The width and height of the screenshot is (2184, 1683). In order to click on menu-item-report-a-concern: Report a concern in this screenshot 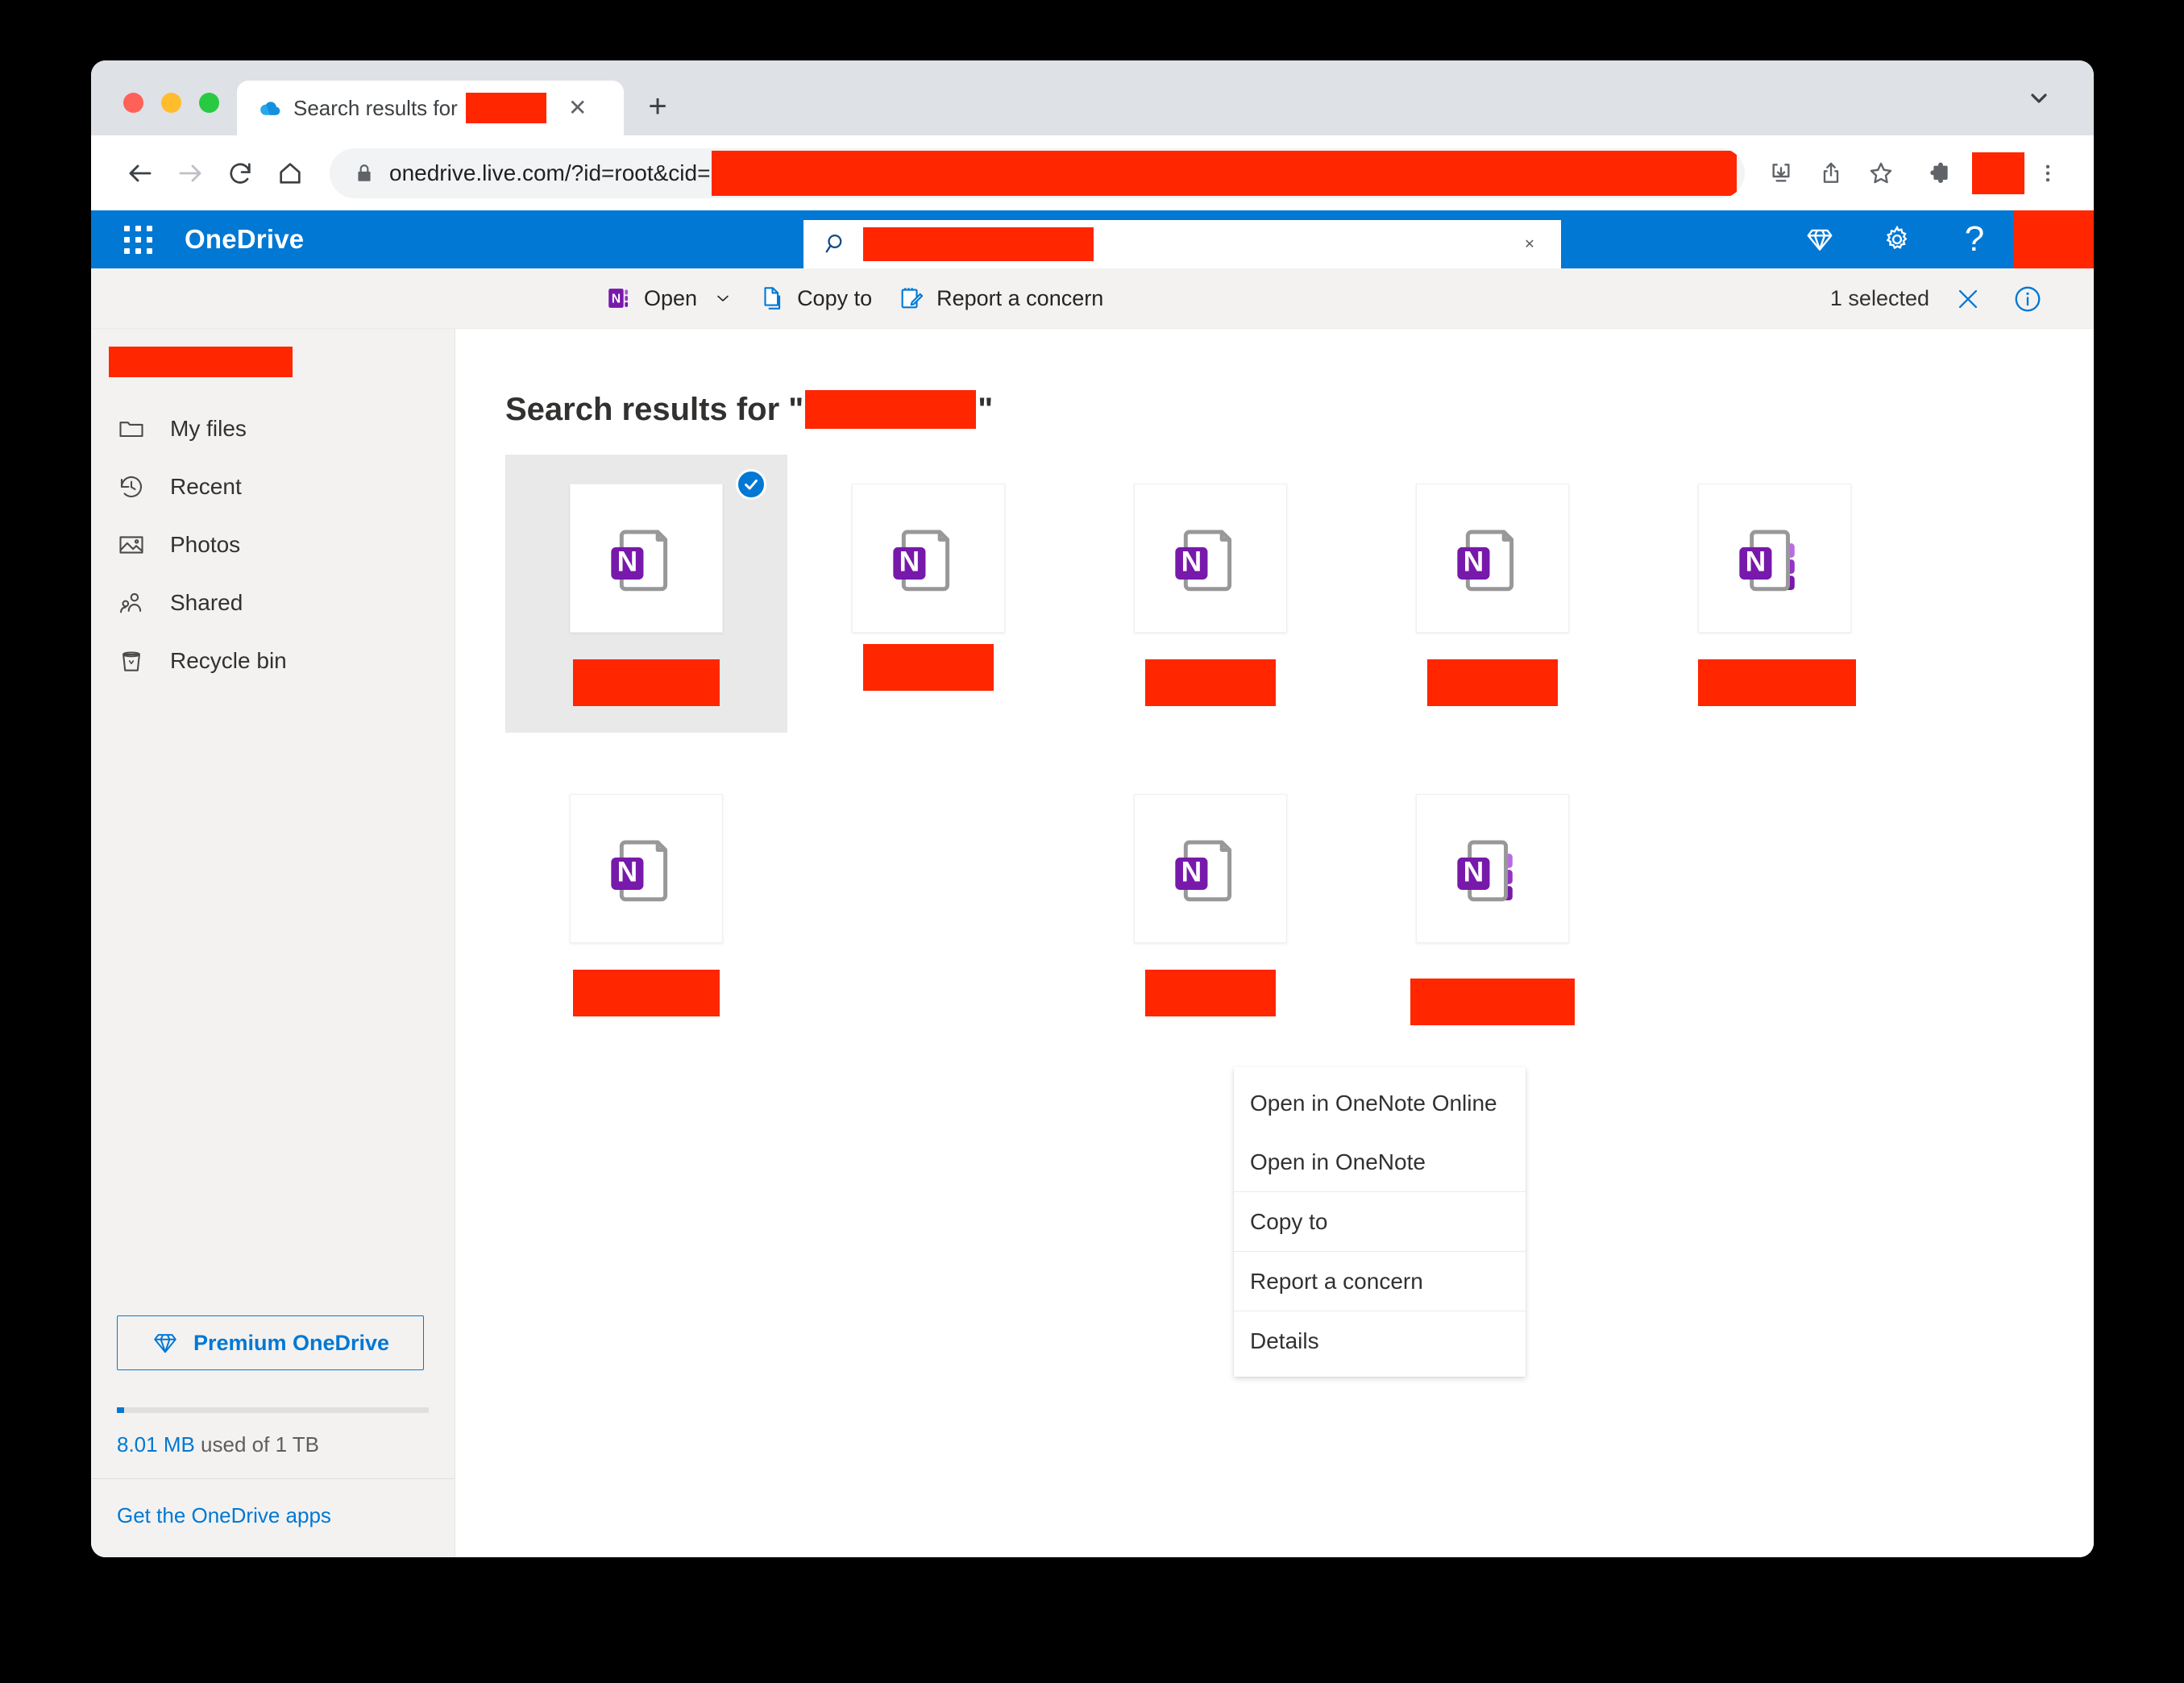, I will do `click(1380, 1281)`.